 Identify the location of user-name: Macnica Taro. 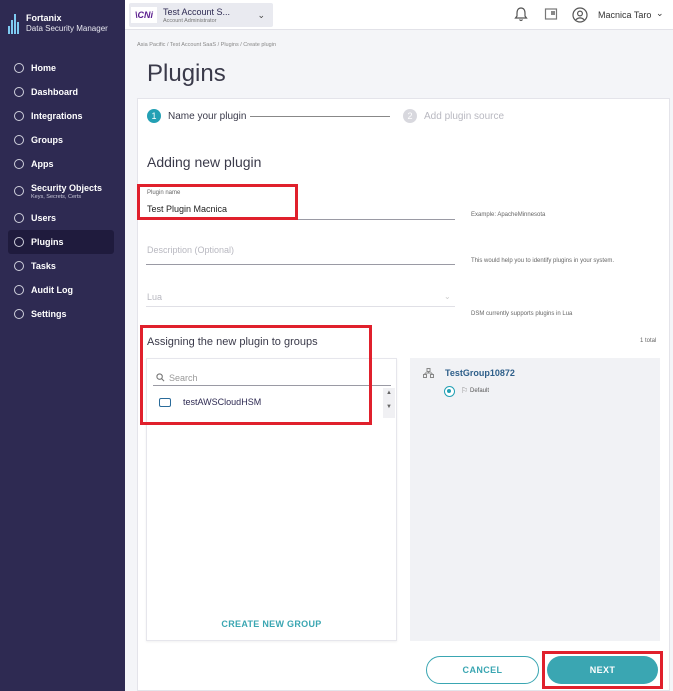
(624, 15).